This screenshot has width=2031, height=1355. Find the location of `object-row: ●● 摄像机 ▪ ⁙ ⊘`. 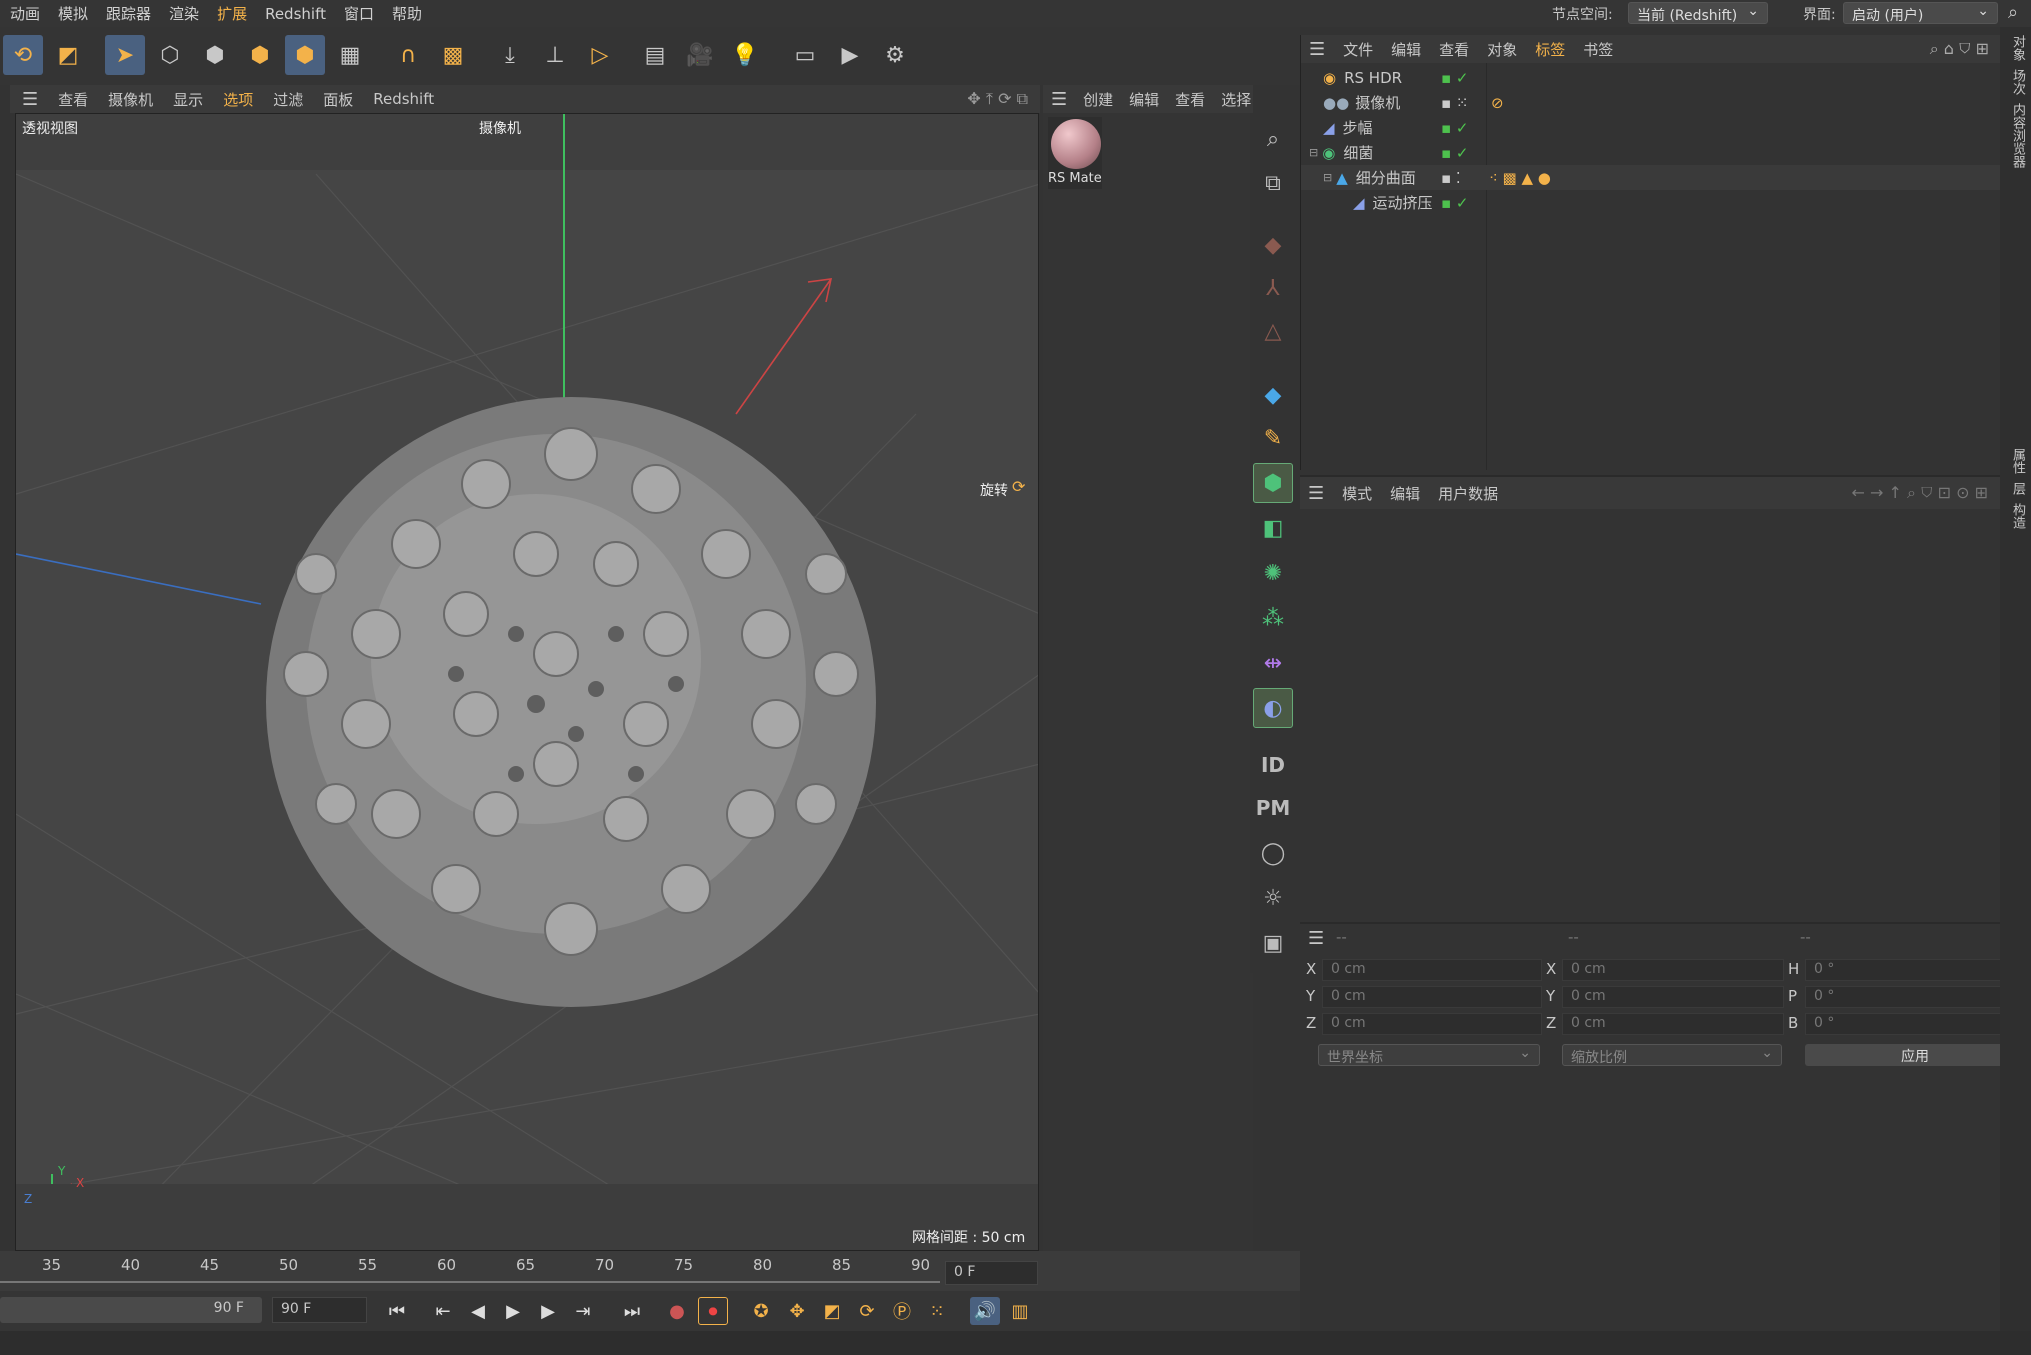

object-row: ●● 摄像机 ▪ ⁙ ⊘ is located at coordinates (1651, 102).